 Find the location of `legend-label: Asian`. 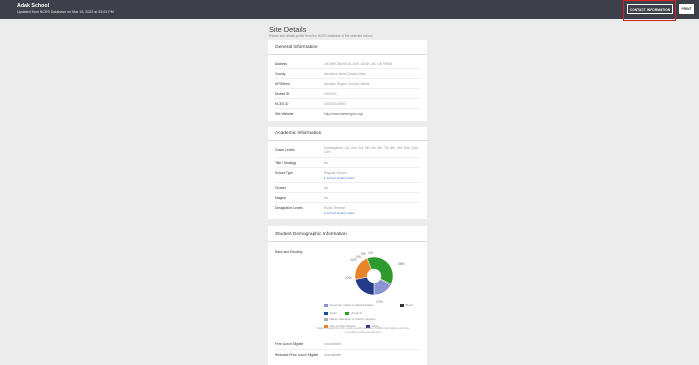

legend-label: Asian is located at coordinates (333, 313).